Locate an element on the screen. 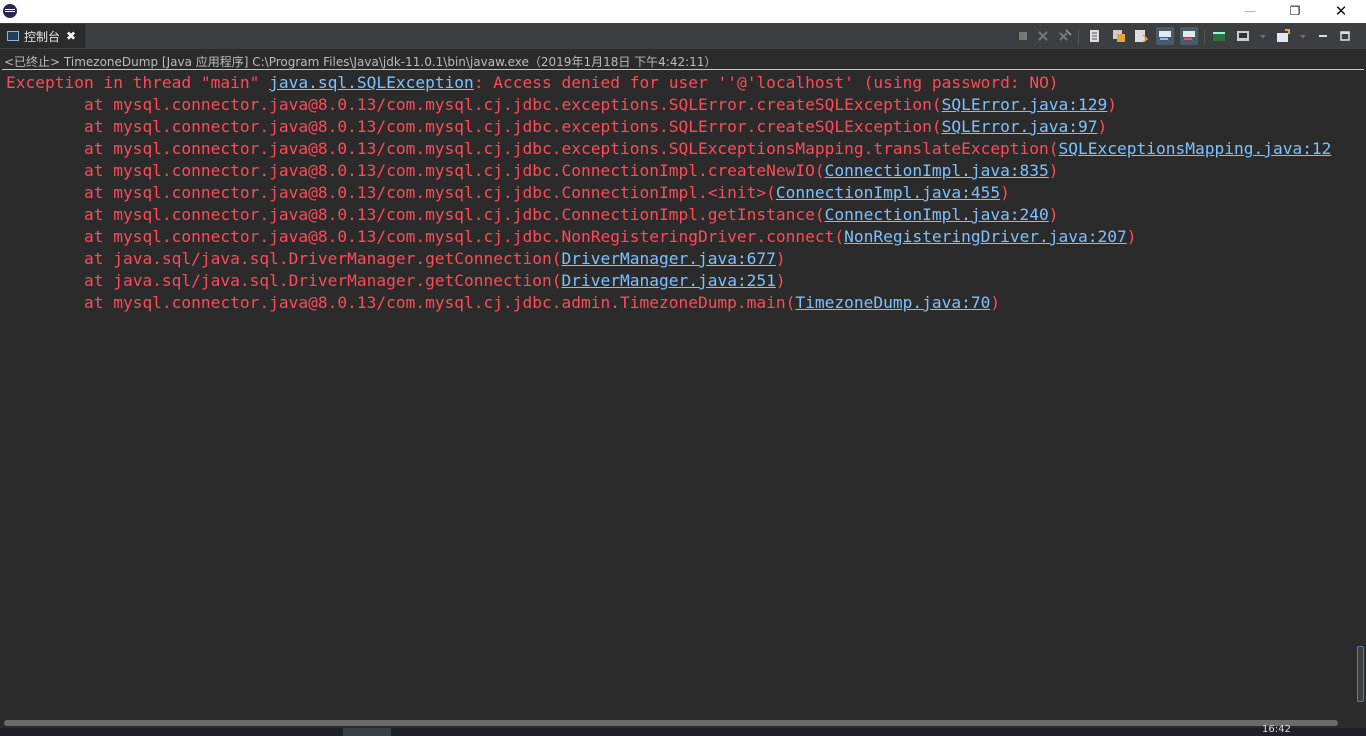  remove-all-icon is located at coordinates (1065, 36).